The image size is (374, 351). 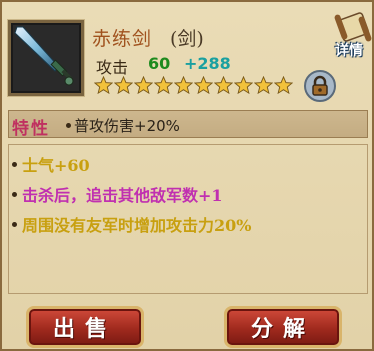 What do you see at coordinates (207, 63) in the screenshot?
I see `attack-bonus-value: +288` at bounding box center [207, 63].